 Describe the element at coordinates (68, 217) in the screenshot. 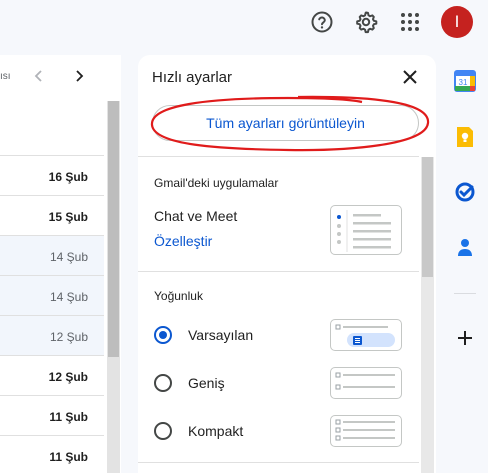

I see `mail-date: 15 Şub` at that location.